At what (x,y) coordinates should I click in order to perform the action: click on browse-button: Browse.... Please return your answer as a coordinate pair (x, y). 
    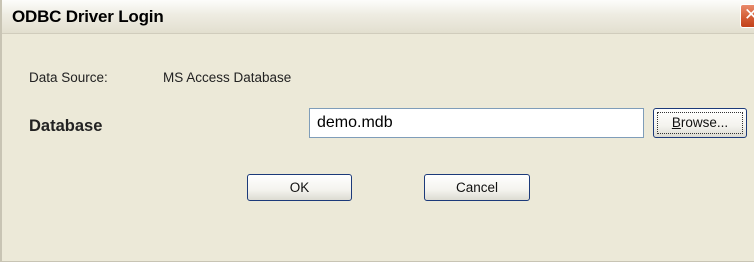
    Looking at the image, I should click on (700, 123).